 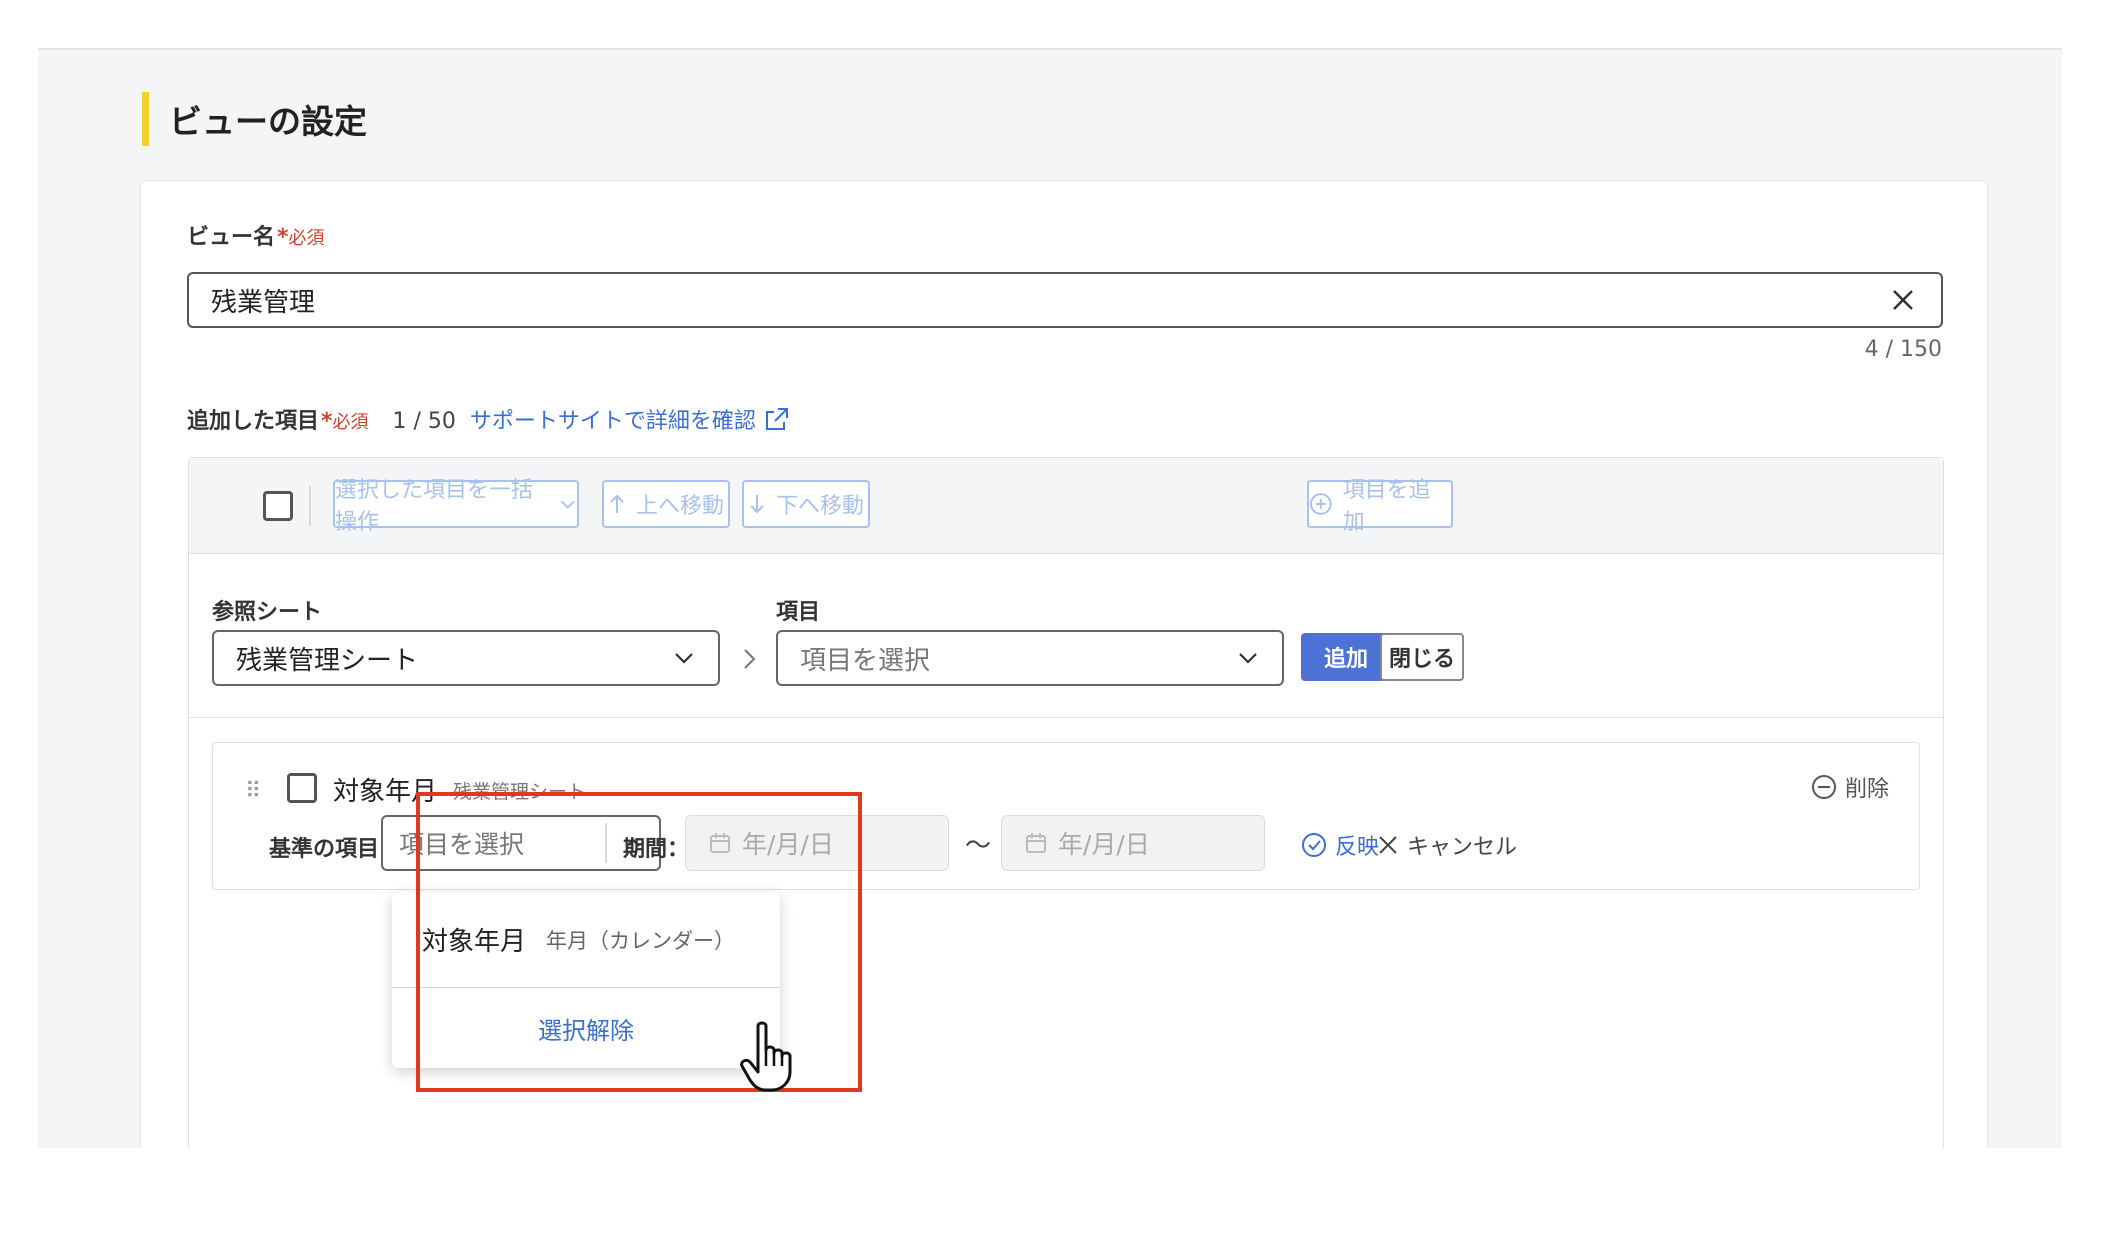 I want to click on character-counter: 4 / 150, so click(x=1903, y=349).